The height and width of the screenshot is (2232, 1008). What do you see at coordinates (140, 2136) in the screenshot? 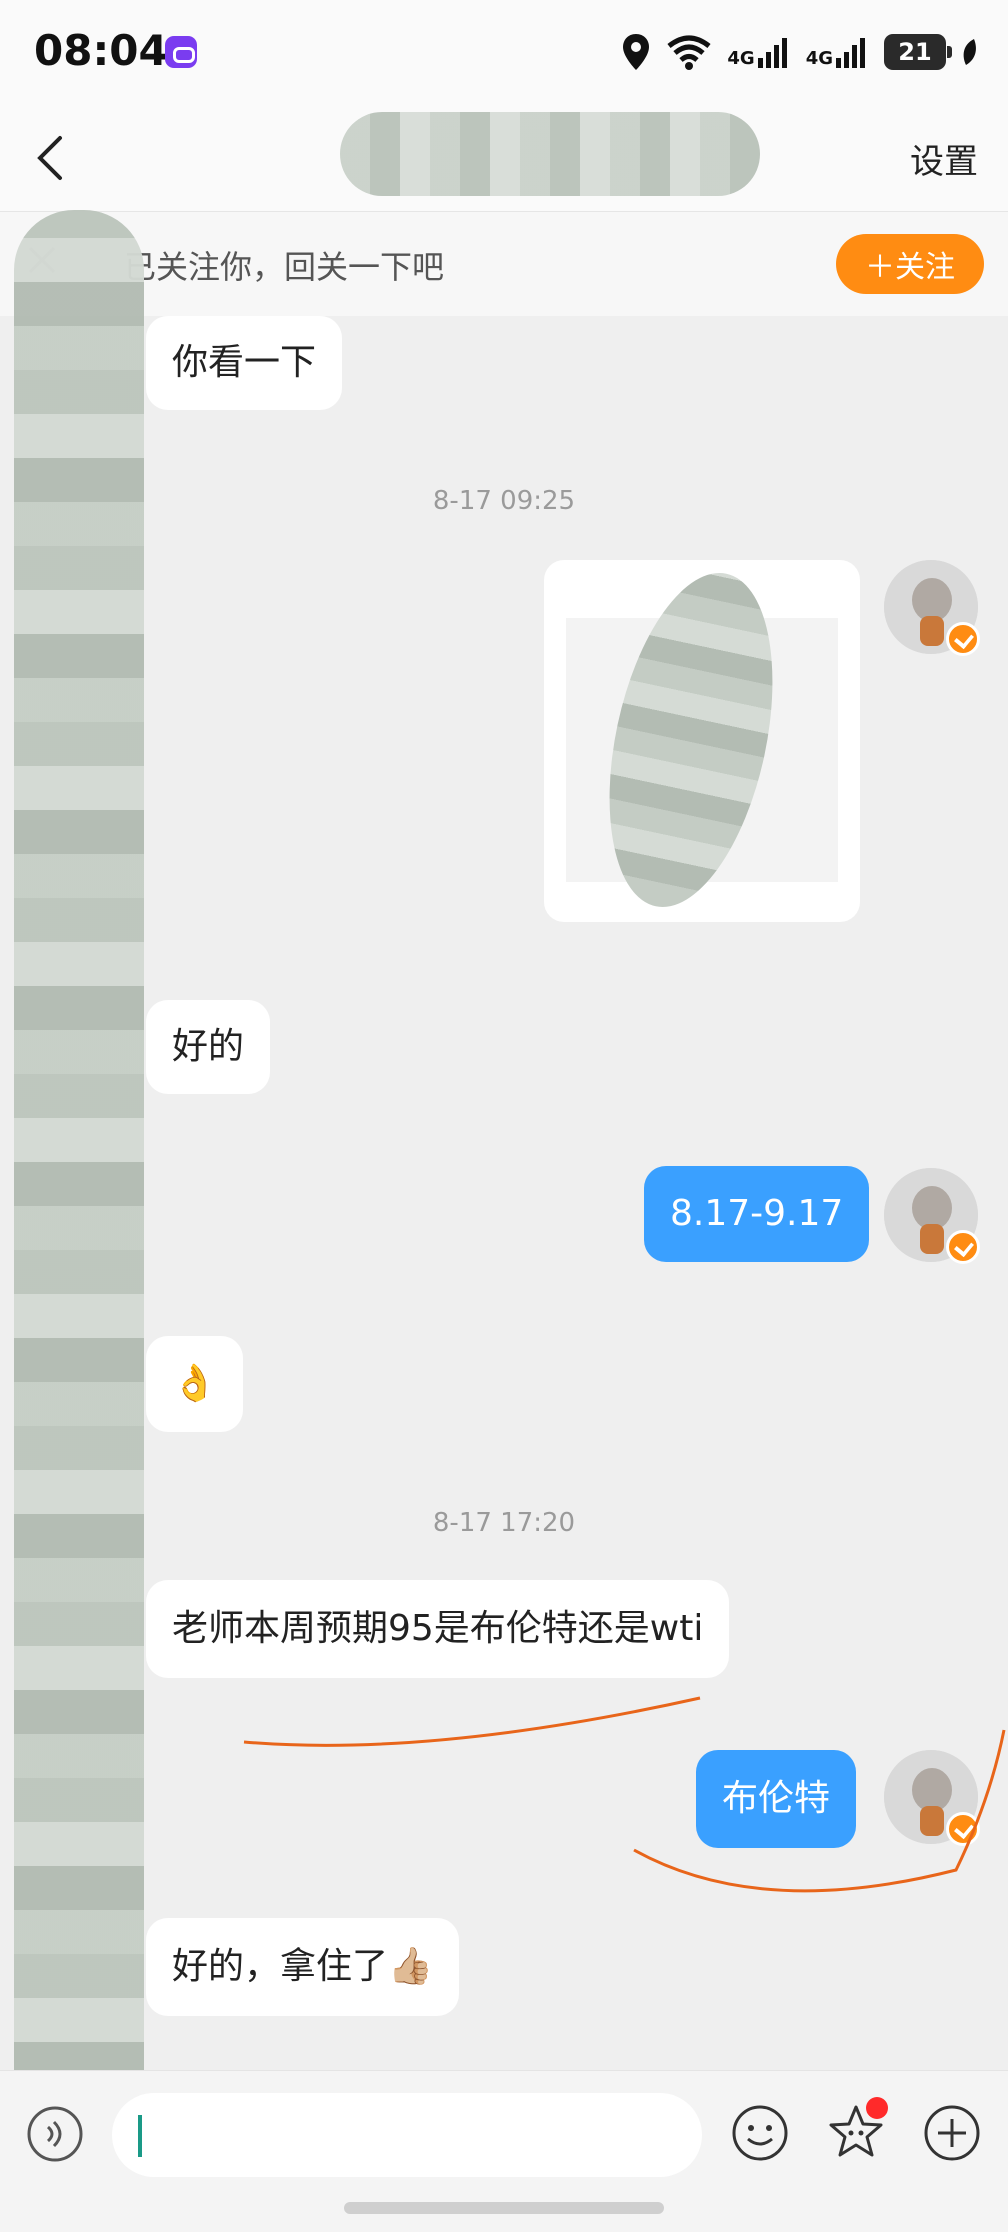
I see `text-cursor` at bounding box center [140, 2136].